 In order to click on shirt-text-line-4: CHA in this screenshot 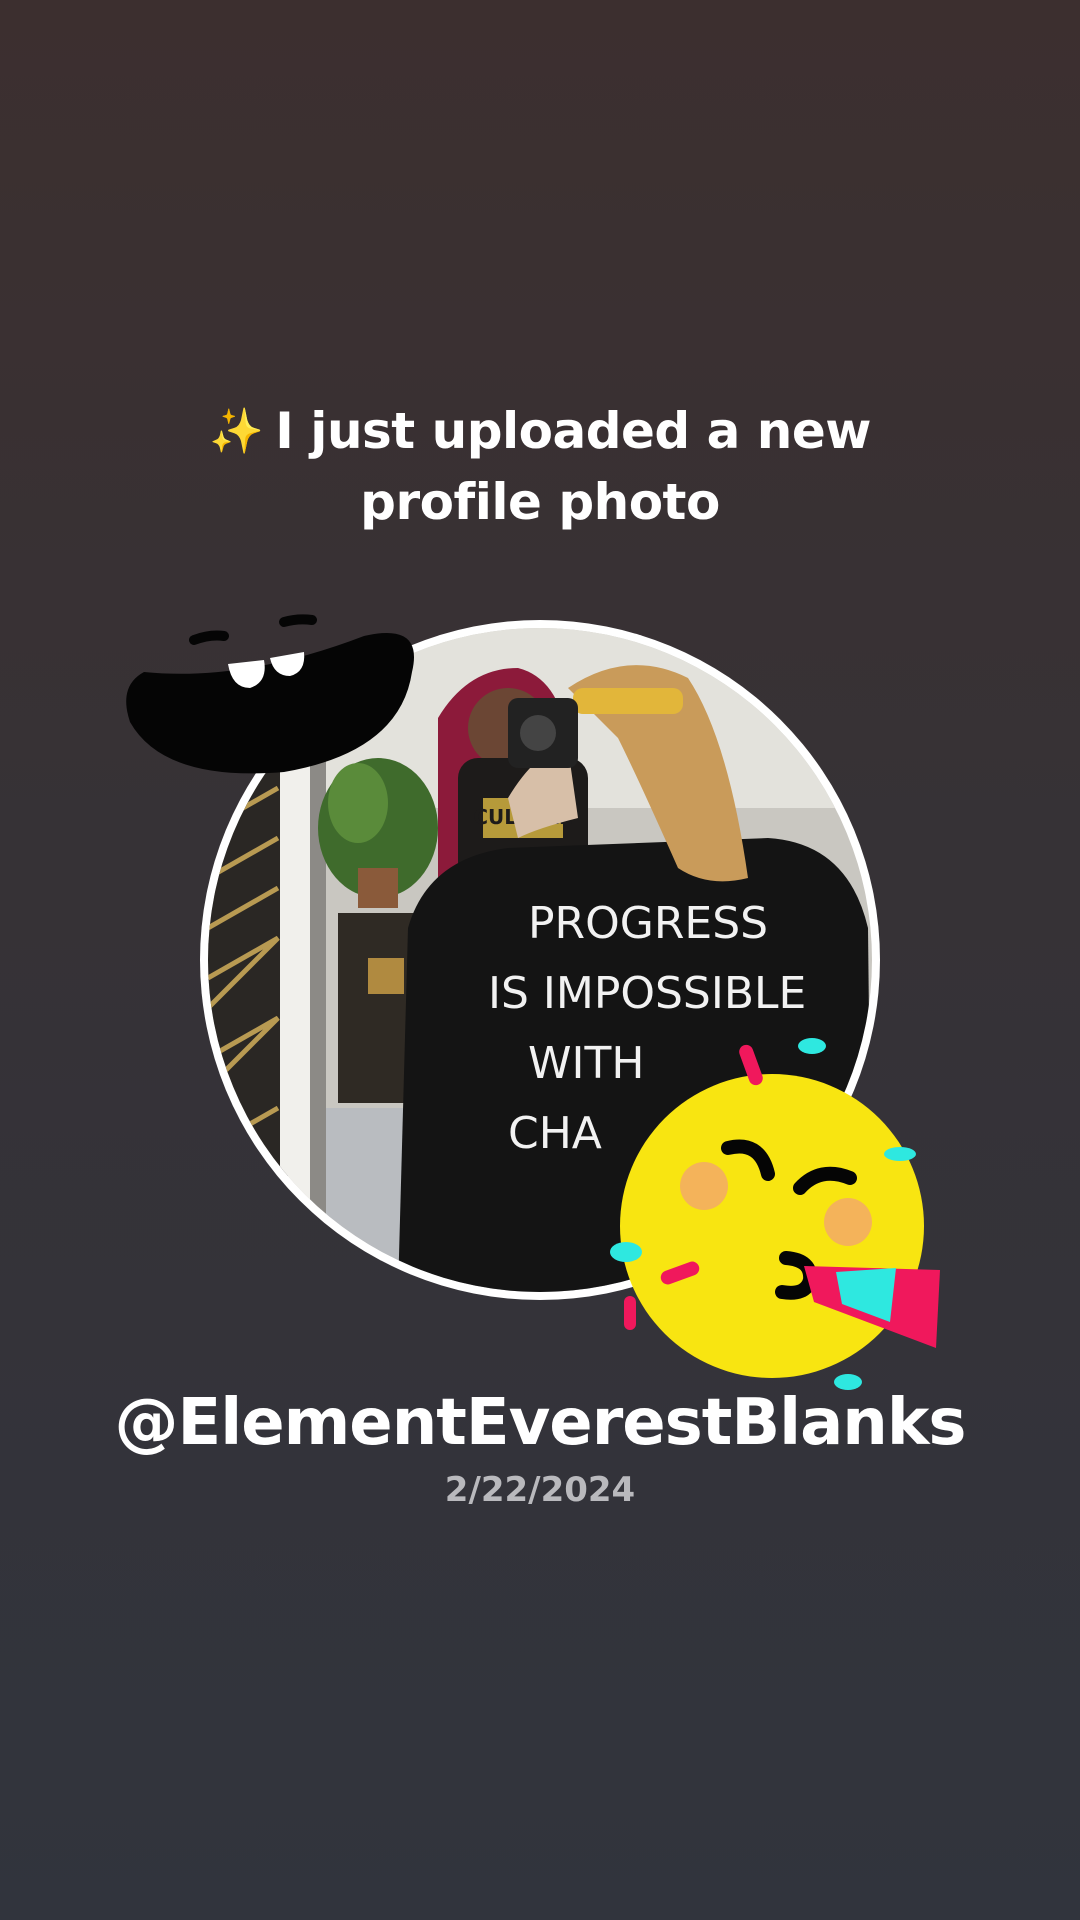, I will do `click(555, 1133)`.